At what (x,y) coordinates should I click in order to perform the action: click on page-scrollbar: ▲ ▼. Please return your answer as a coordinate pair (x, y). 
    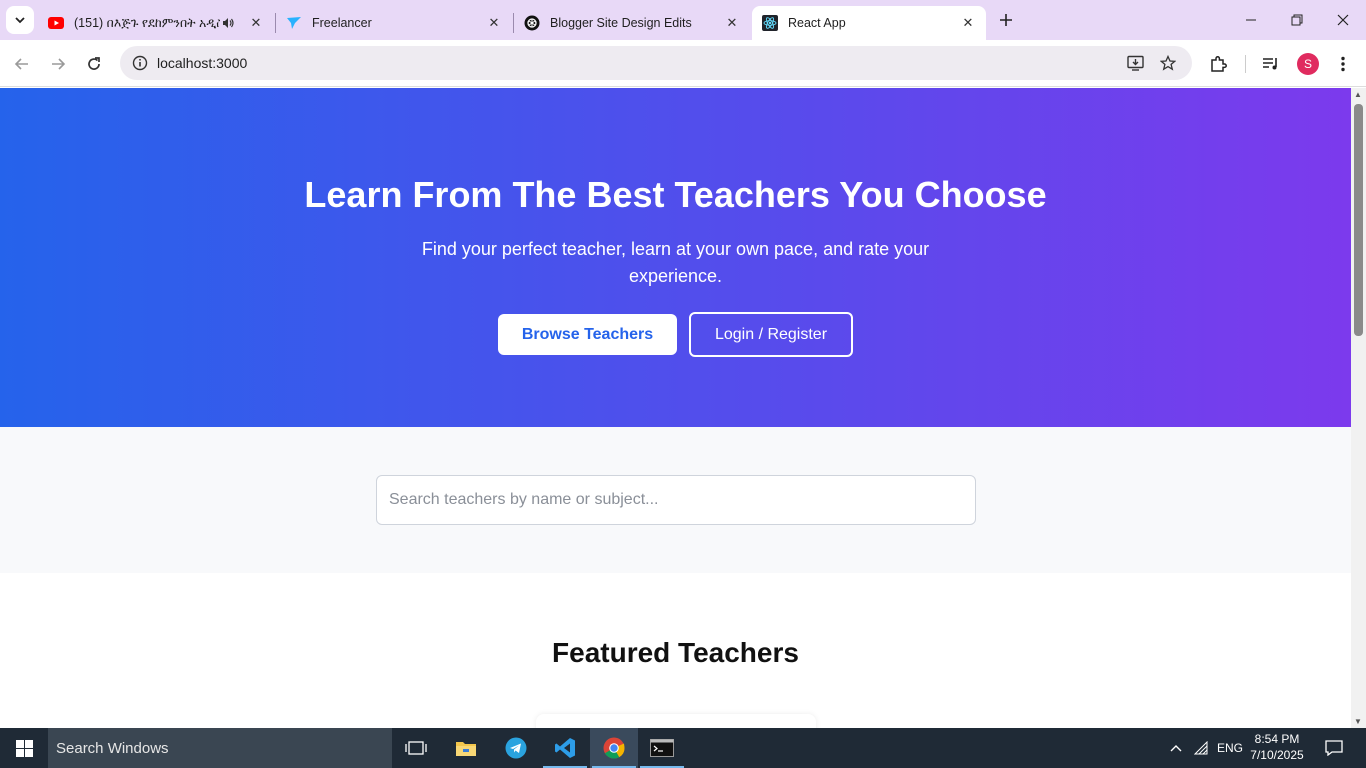
    Looking at the image, I should click on (1358, 408).